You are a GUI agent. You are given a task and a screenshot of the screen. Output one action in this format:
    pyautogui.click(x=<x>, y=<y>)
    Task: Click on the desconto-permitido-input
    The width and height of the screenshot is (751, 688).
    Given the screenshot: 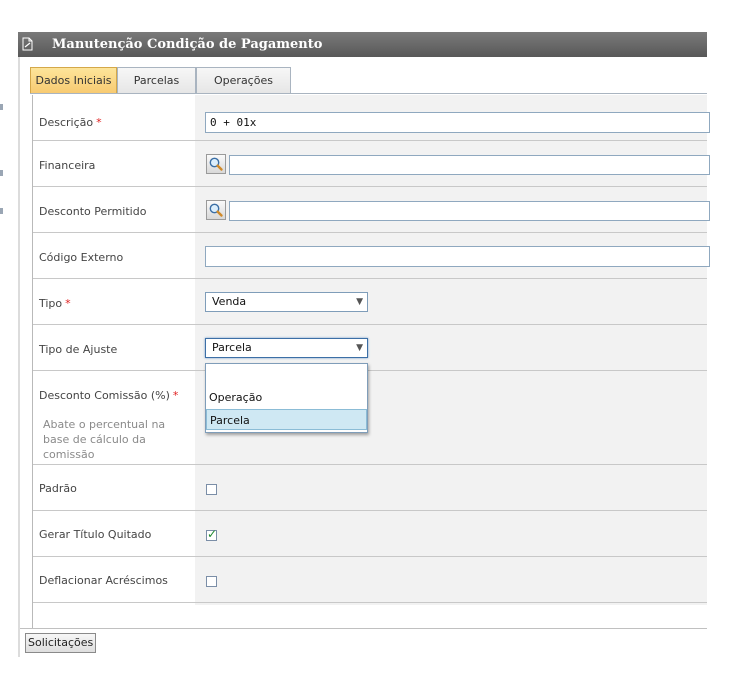 What is the action you would take?
    pyautogui.click(x=469, y=211)
    